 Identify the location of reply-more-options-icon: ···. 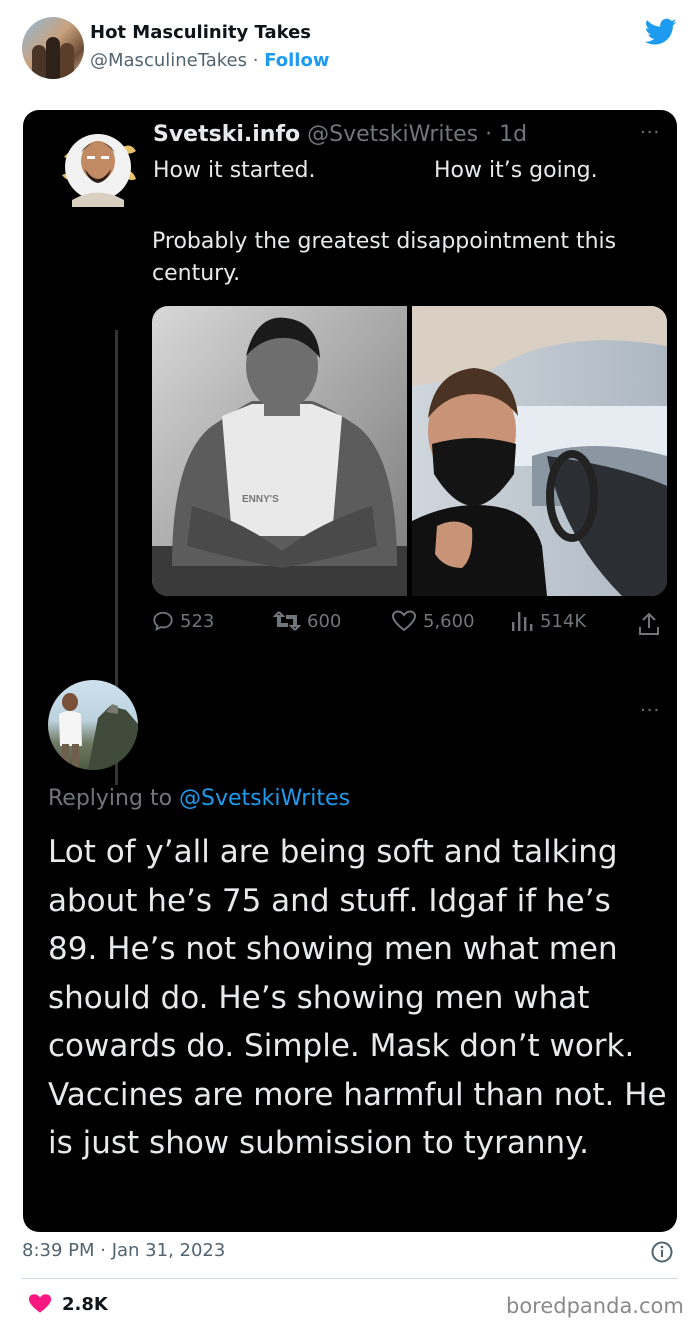
(650, 710).